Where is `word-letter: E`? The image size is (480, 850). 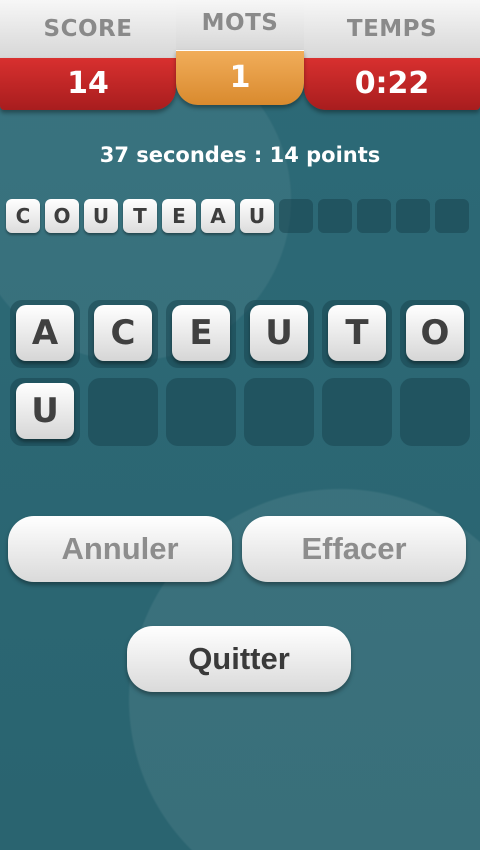
word-letter: E is located at coordinates (179, 216).